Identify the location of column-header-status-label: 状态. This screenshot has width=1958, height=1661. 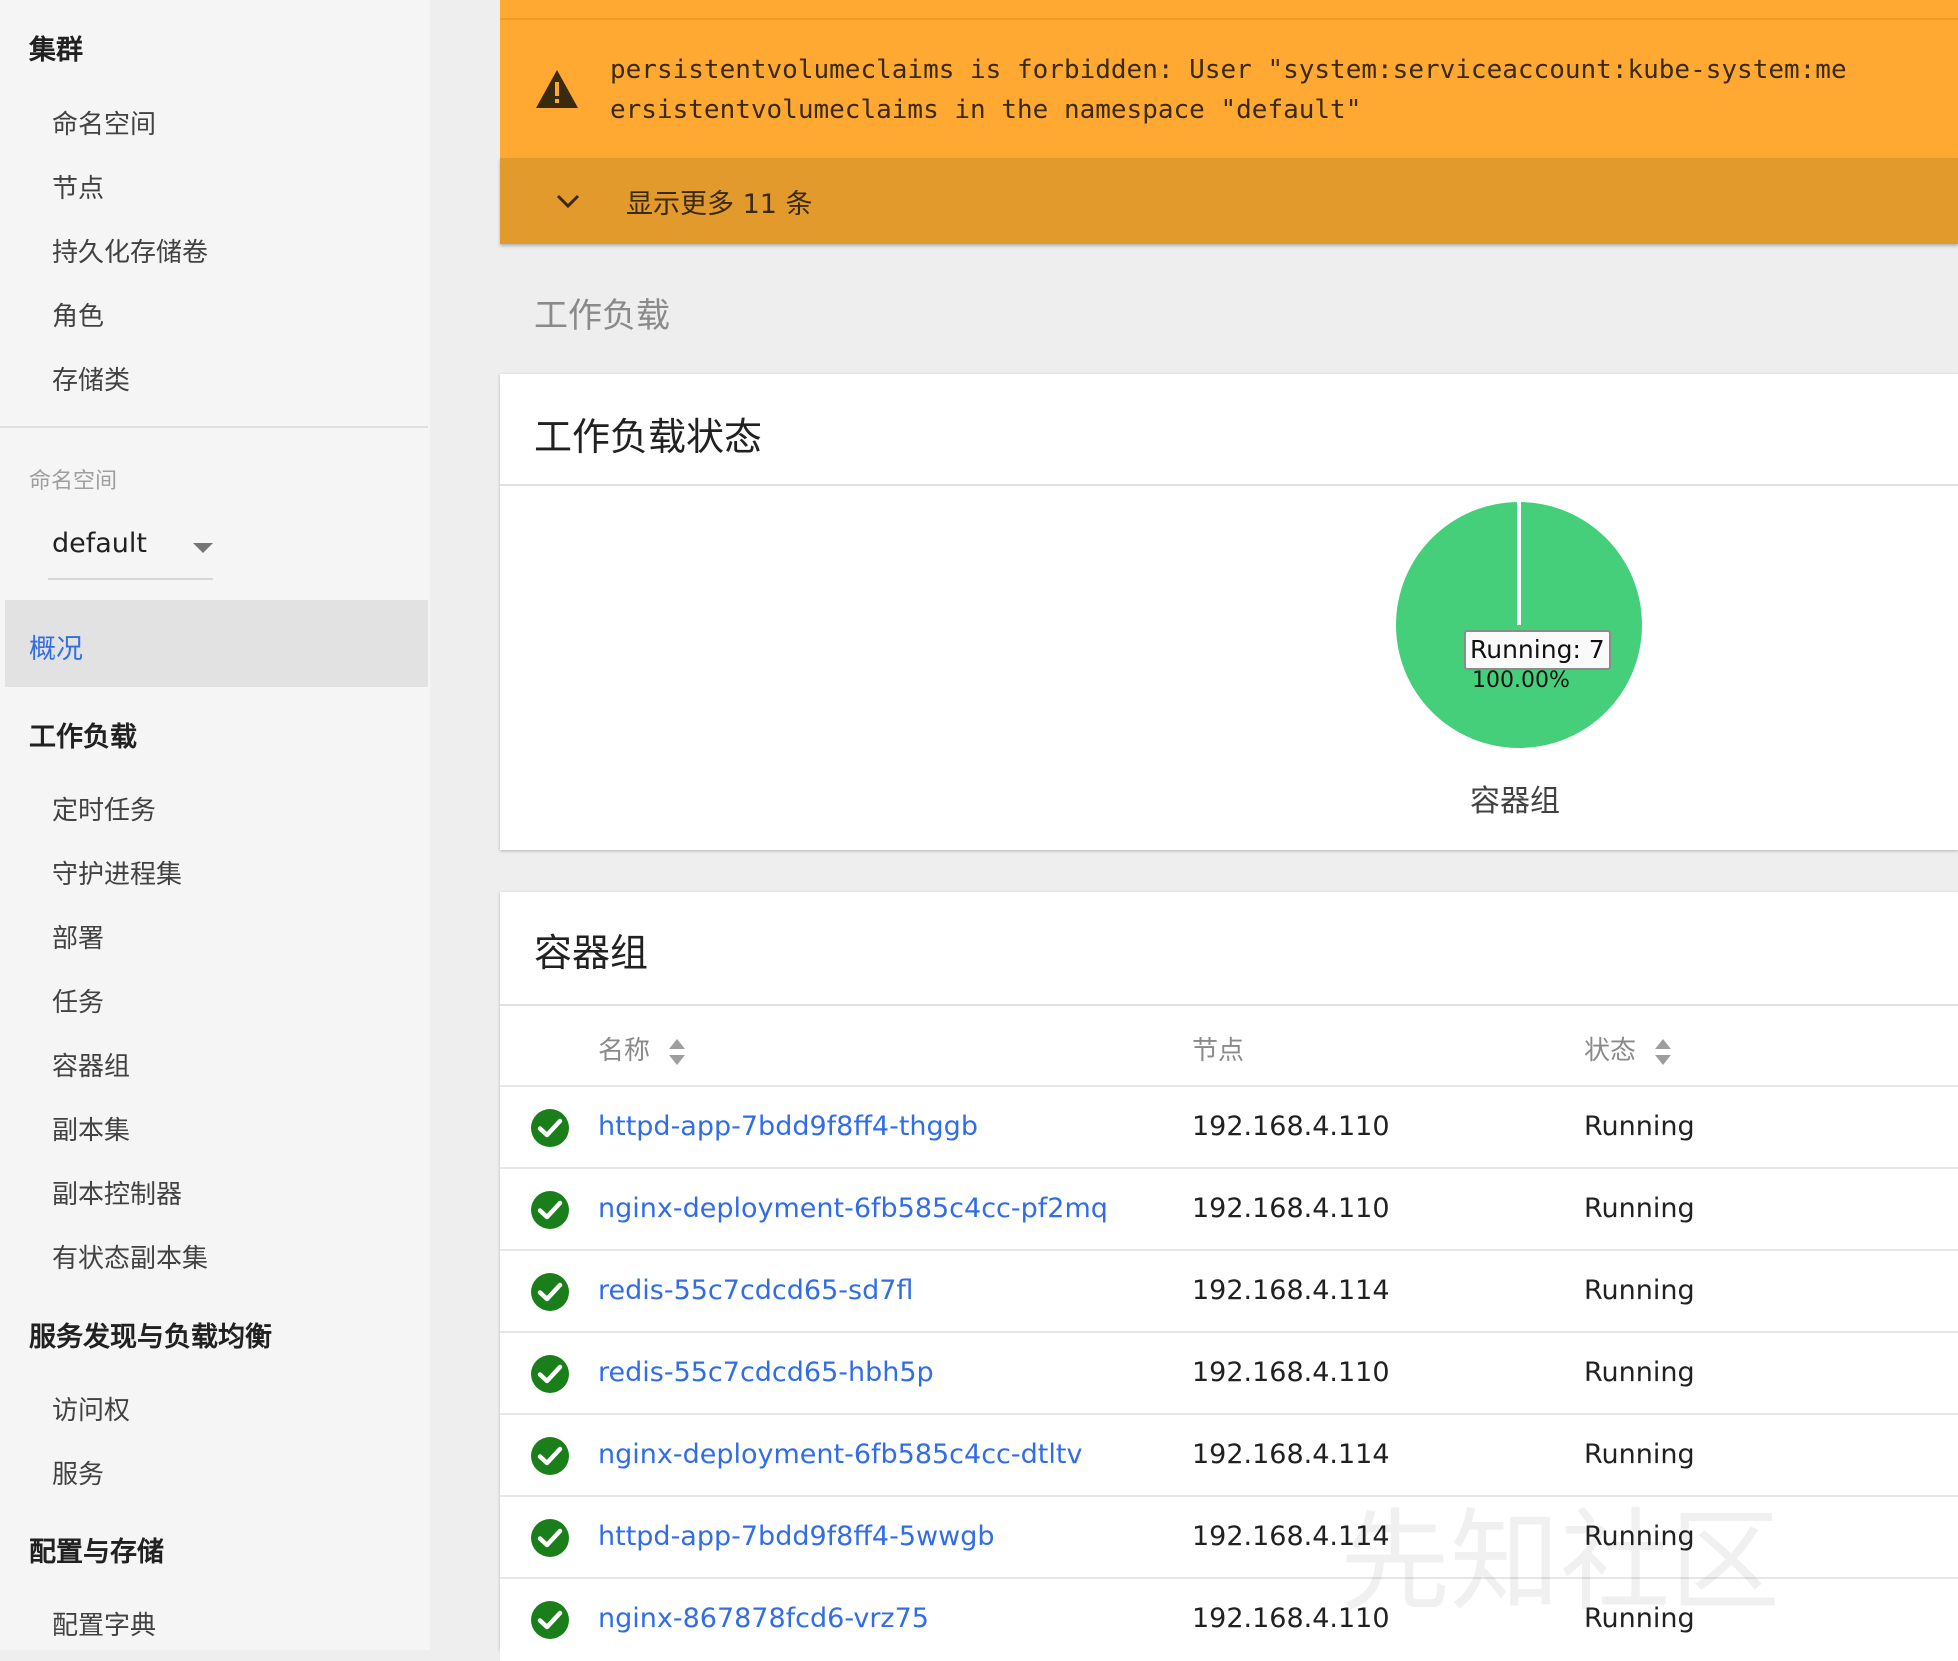
(1610, 1051).